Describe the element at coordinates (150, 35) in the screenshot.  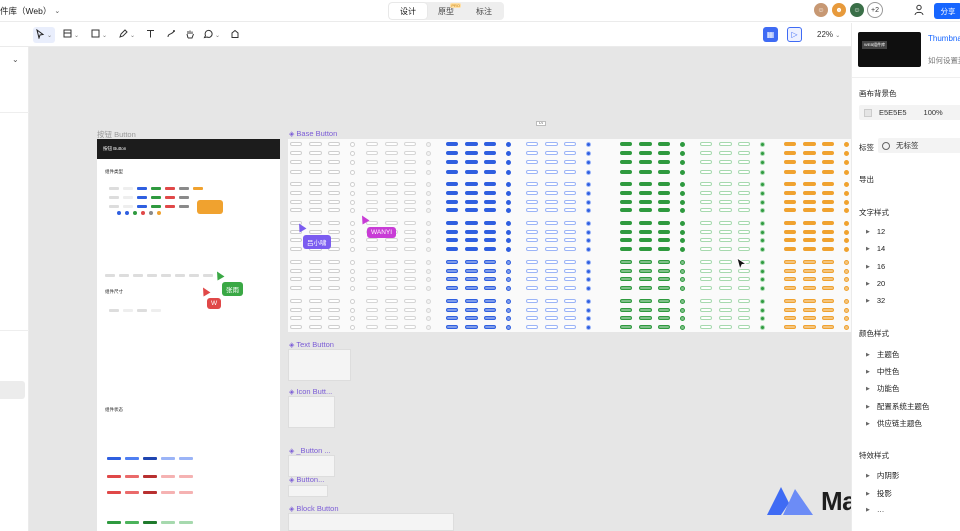
I see `text-tool` at that location.